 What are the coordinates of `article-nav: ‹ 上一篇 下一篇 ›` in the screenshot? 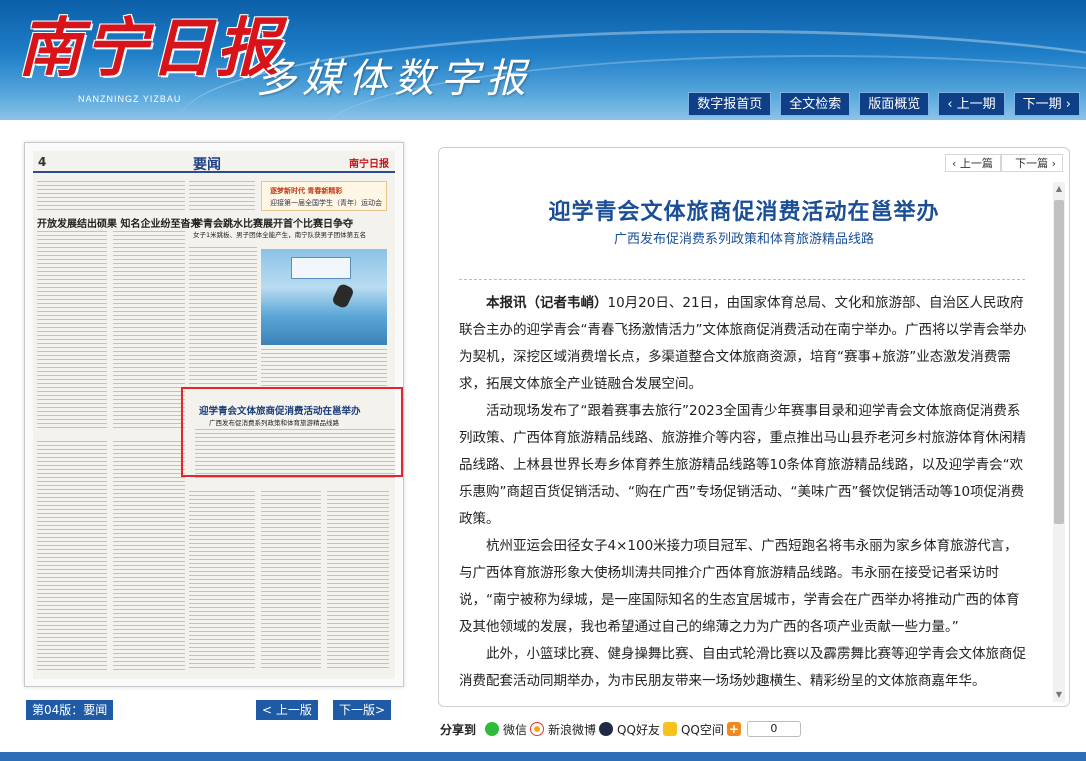 It's located at (1004, 163).